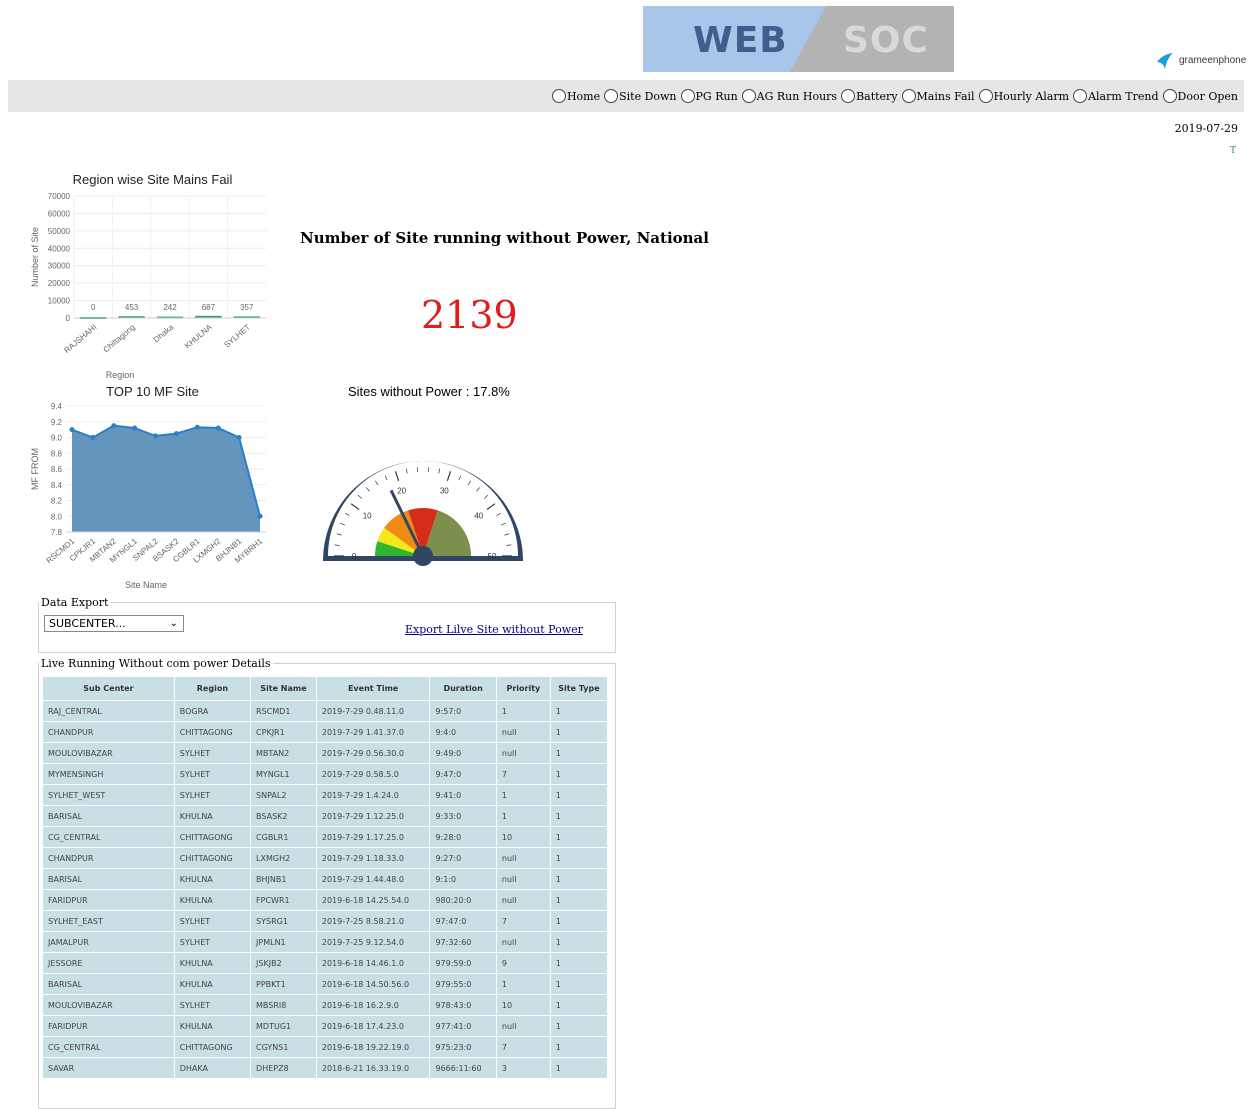  I want to click on table-cell: CPKJR1, so click(284, 732).